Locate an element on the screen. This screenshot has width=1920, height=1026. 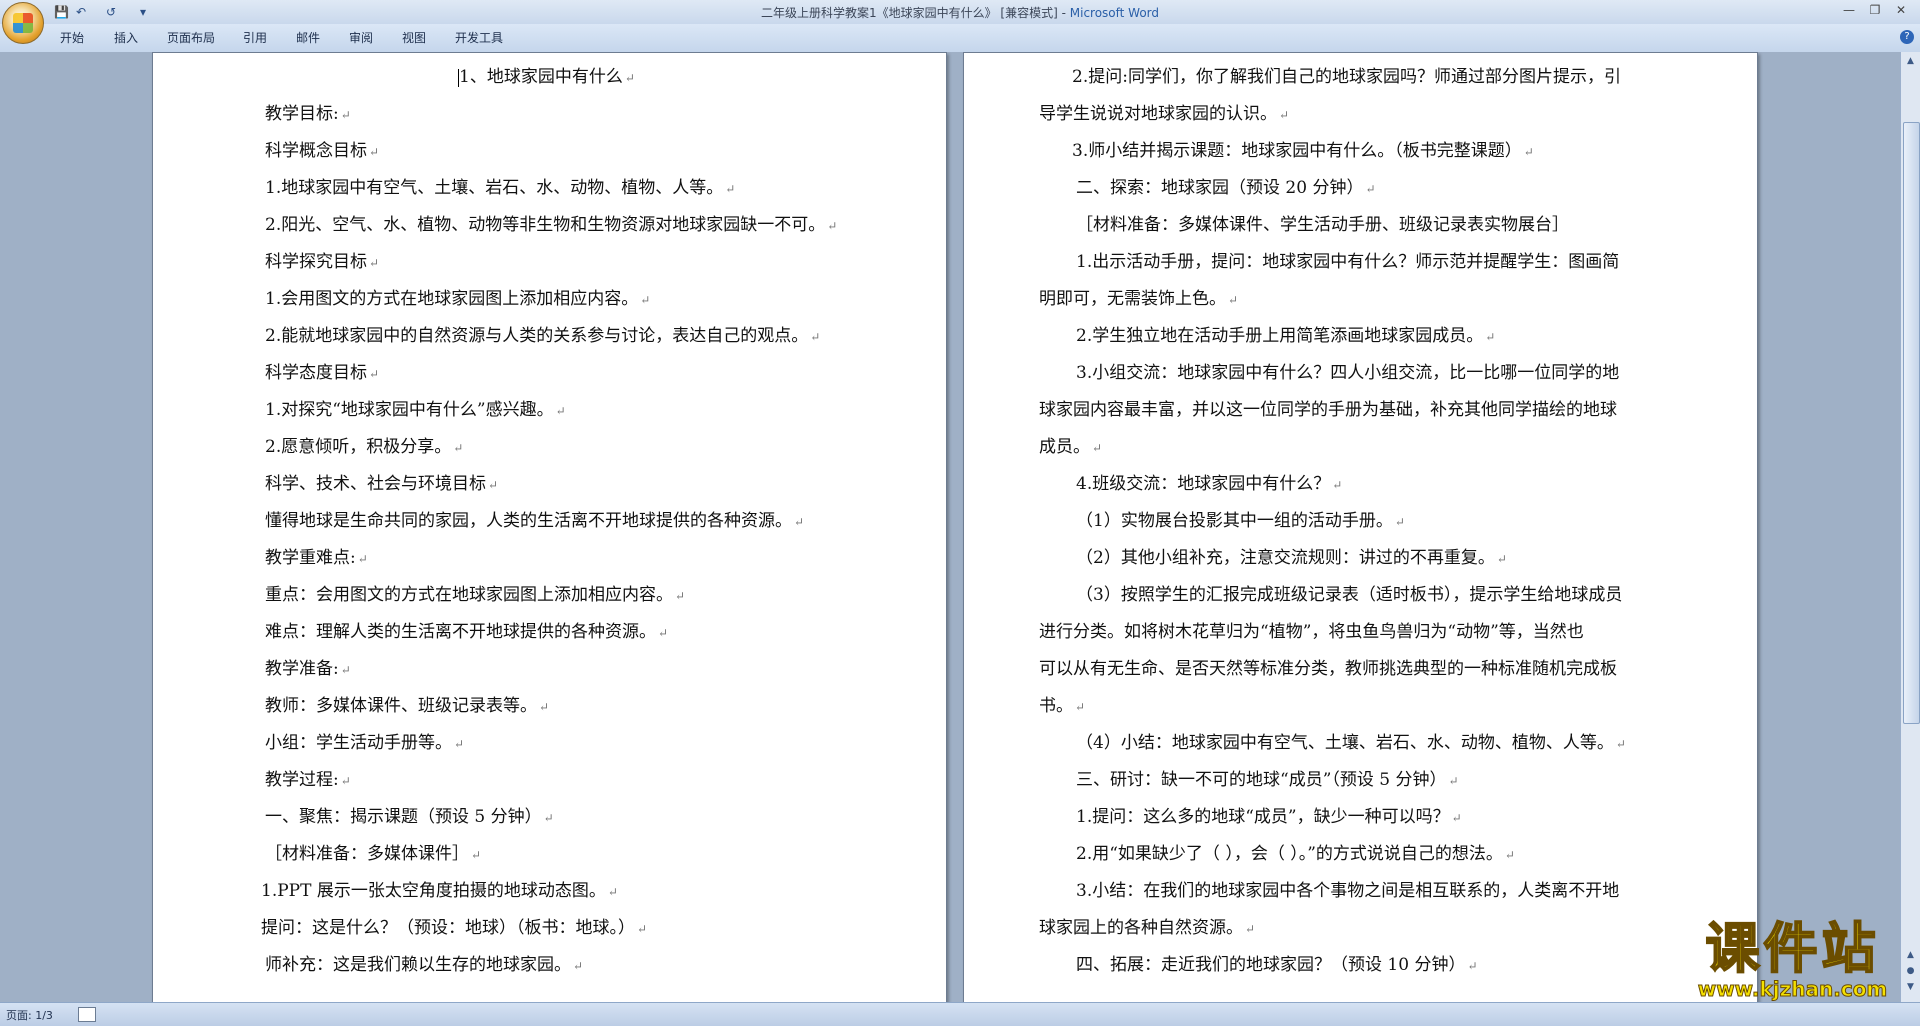
doc-line: 小组：学生活动手册等。 ↵ is located at coordinates (365, 743).